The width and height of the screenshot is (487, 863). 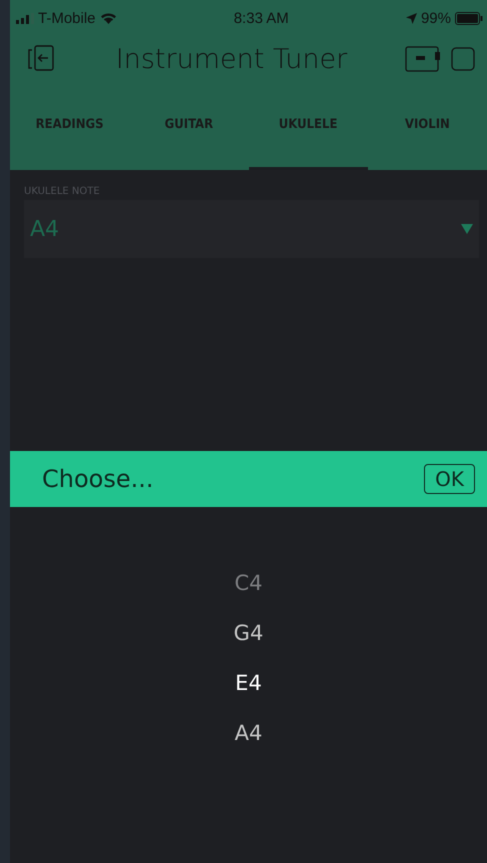 I want to click on dropdown-caret-icon, so click(x=467, y=229).